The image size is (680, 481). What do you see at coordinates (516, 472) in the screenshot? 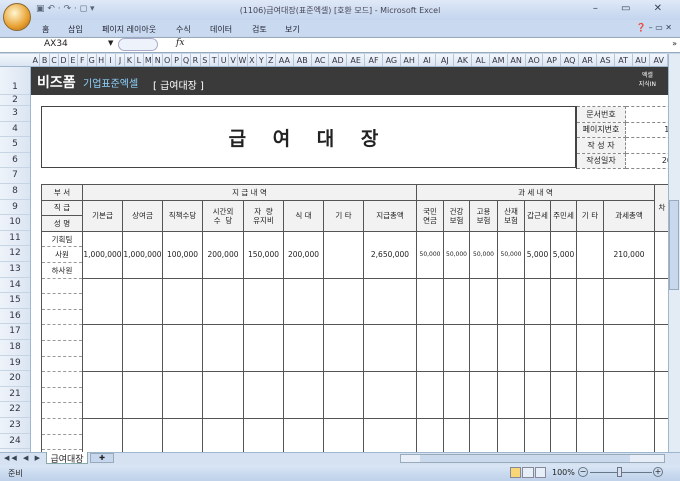
I see `normal-view-button` at bounding box center [516, 472].